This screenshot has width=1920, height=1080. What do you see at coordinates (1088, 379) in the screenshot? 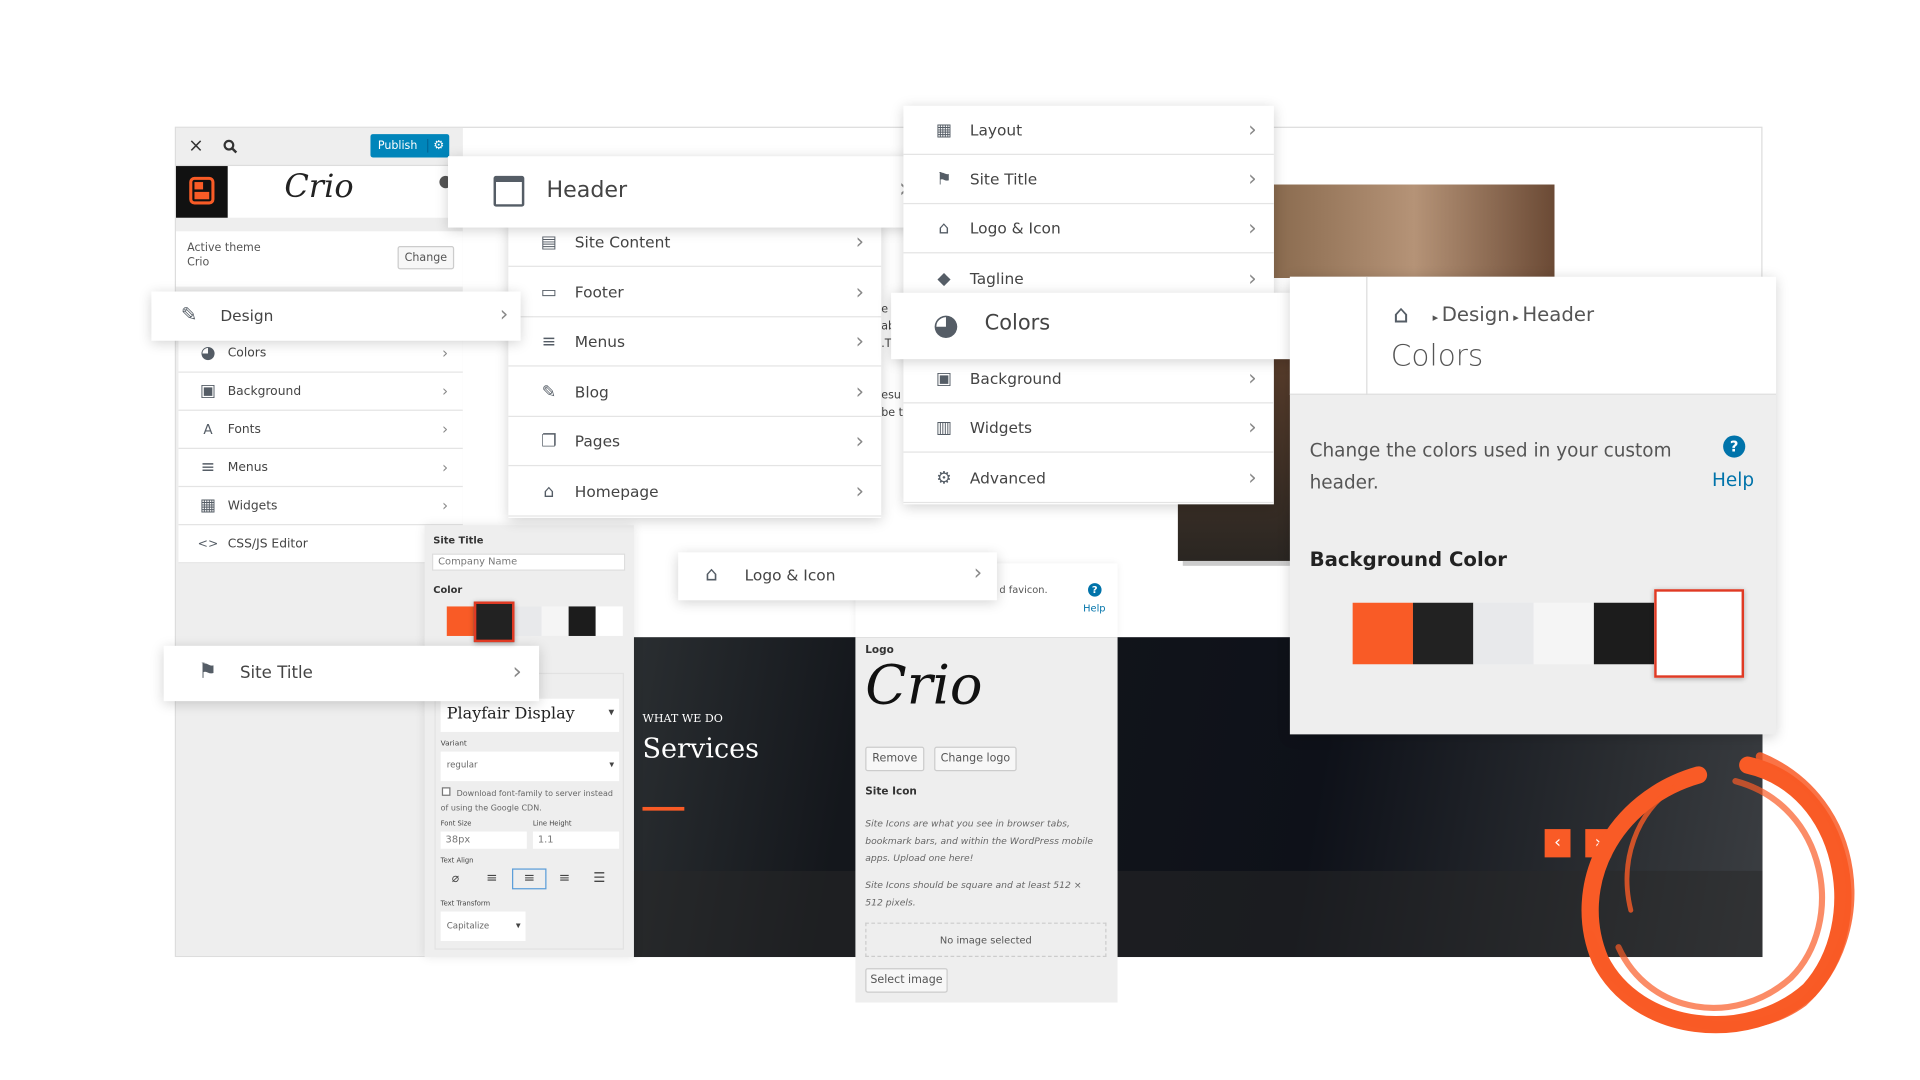
I see `menu-item-background: ▣ Background ›` at bounding box center [1088, 379].